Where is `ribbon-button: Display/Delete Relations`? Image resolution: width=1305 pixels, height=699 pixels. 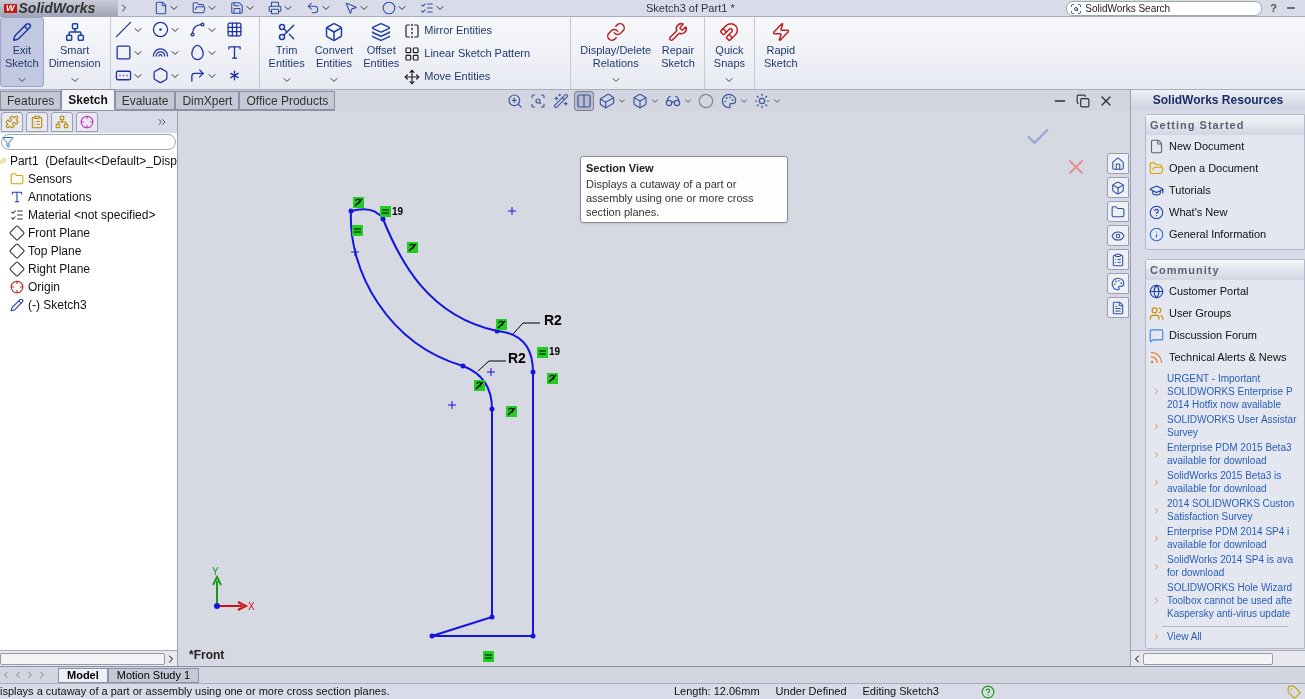
ribbon-button: Display/Delete Relations is located at coordinates (616, 52).